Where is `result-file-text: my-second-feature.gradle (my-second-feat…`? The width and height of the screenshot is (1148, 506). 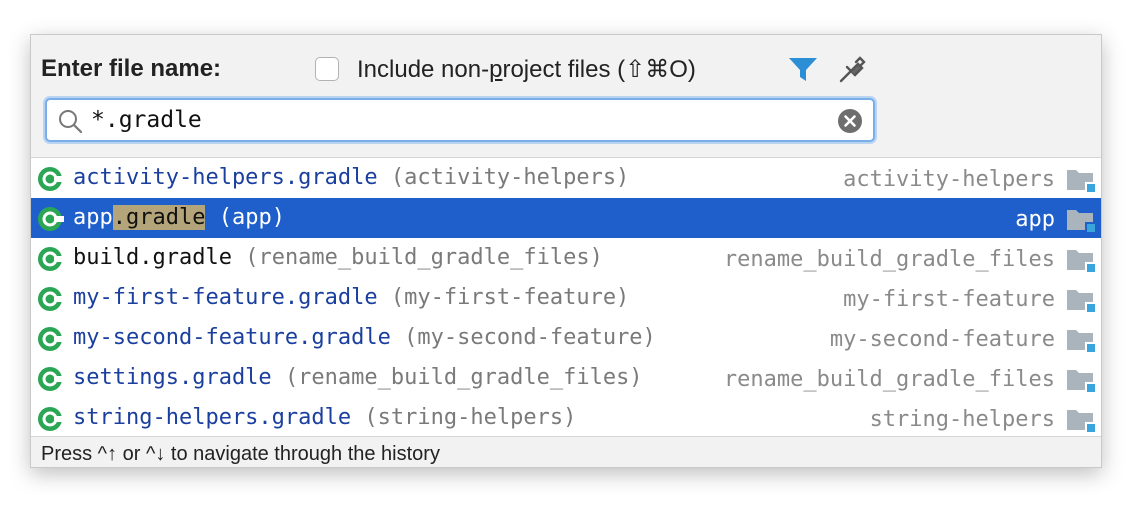
result-file-text: my-second-feature.gradle (my-second-feat… is located at coordinates (364, 337).